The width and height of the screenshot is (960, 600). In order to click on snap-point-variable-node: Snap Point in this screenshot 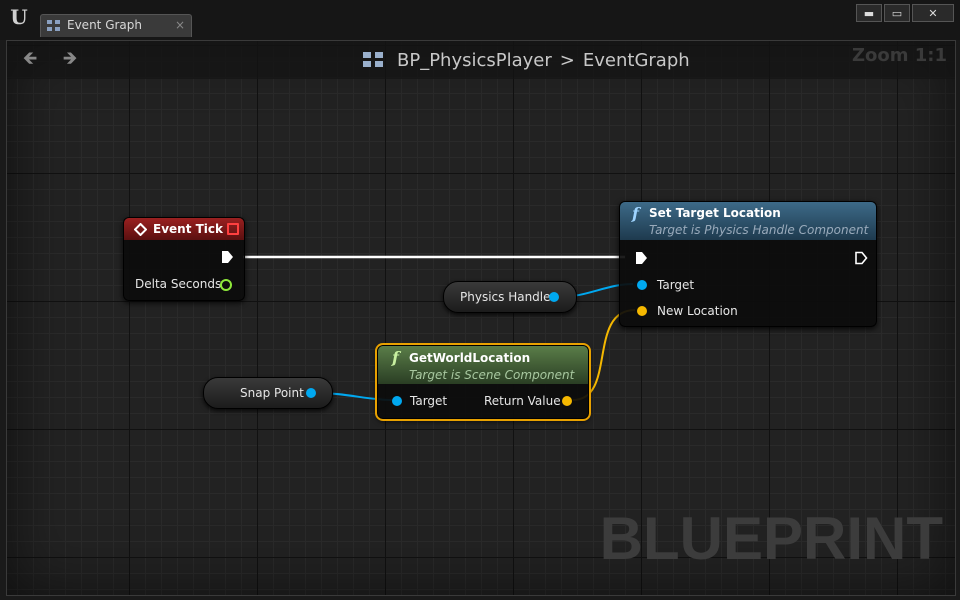, I will do `click(268, 393)`.